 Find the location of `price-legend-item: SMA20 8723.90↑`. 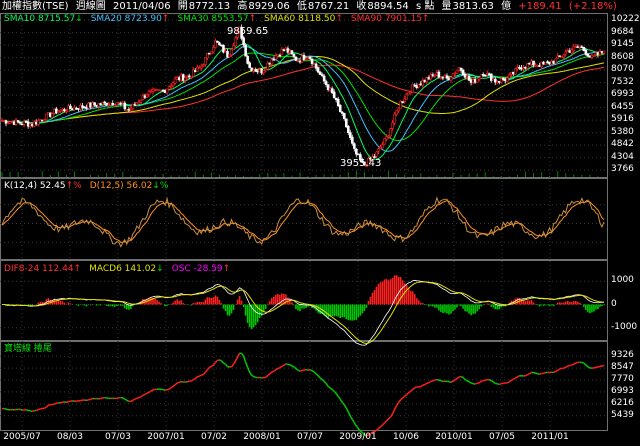

price-legend-item: SMA20 8723.90↑ is located at coordinates (130, 19).